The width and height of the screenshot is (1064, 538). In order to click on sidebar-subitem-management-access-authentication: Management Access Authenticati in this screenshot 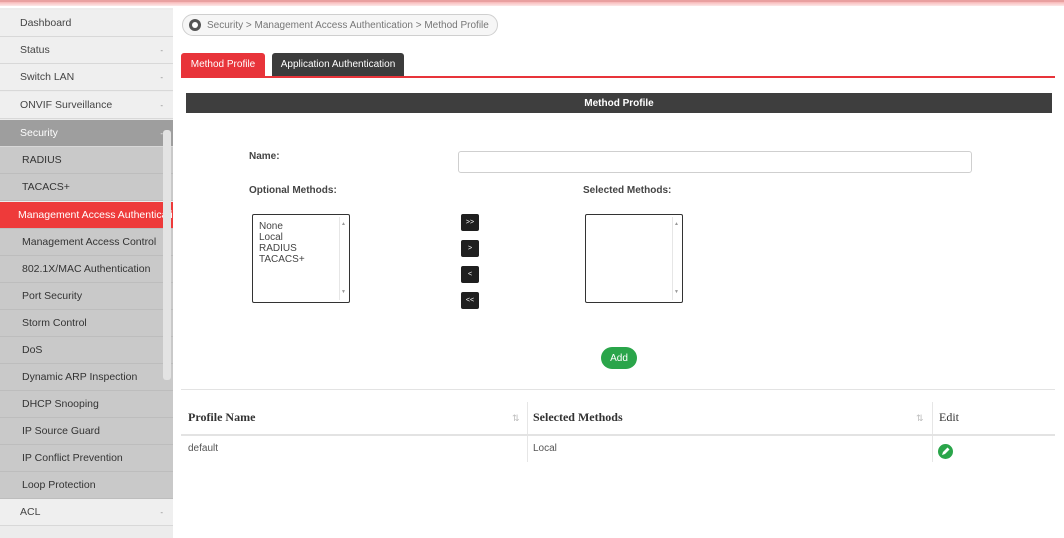, I will do `click(86, 215)`.